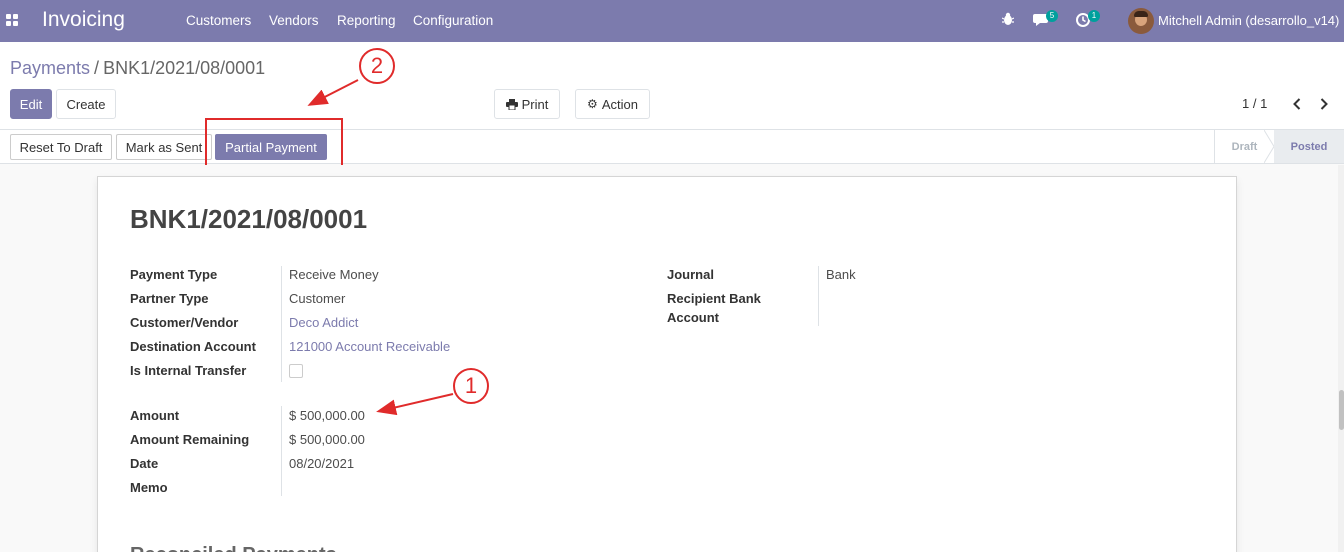 This screenshot has width=1344, height=552. What do you see at coordinates (366, 20) in the screenshot?
I see `menu-reporting: Reporting` at bounding box center [366, 20].